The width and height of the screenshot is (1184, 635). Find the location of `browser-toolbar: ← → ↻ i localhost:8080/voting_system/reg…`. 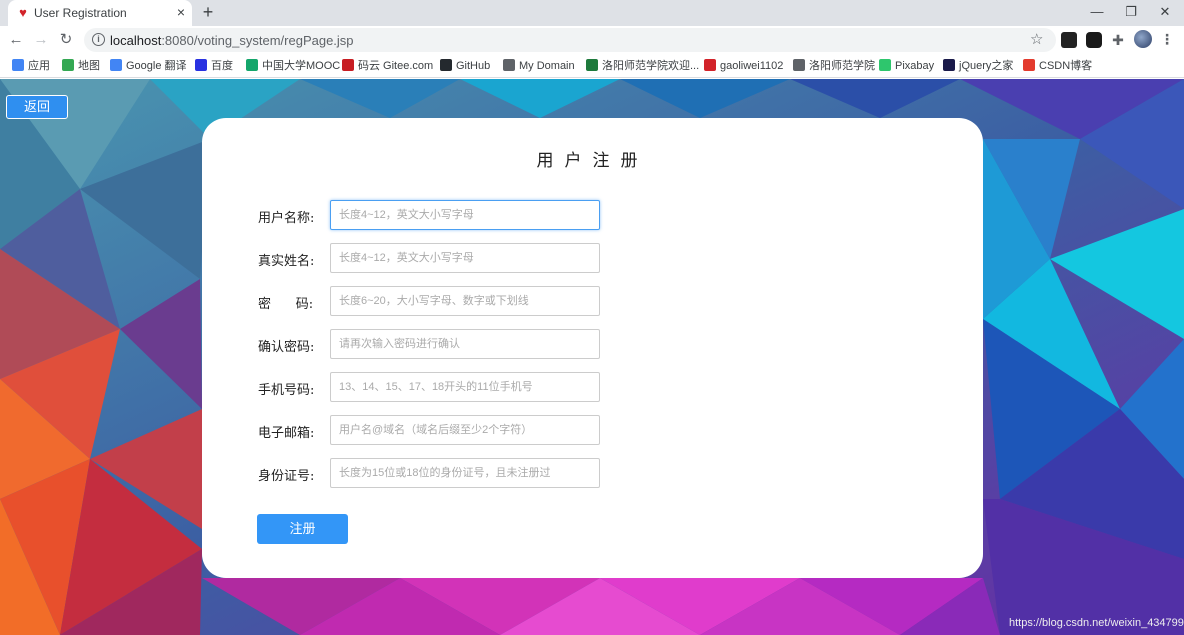

browser-toolbar: ← → ↻ i localhost:8080/voting_system/reg… is located at coordinates (592, 40).